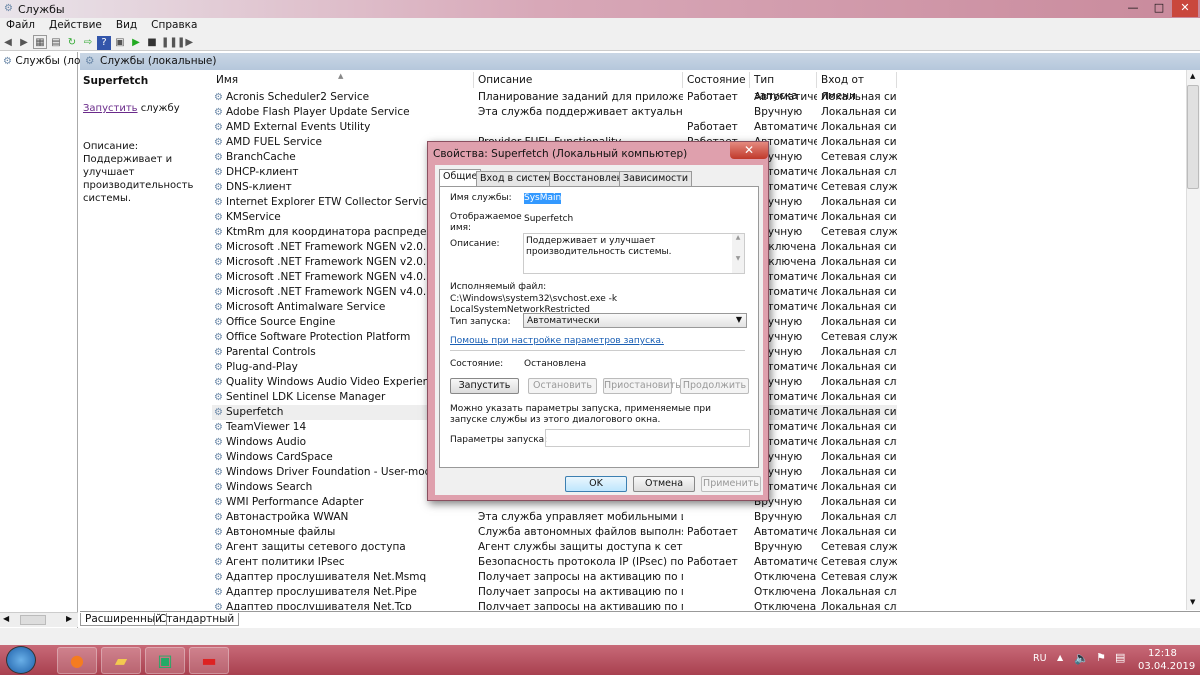  What do you see at coordinates (174, 25) in the screenshot?
I see `menu-help: Справка` at bounding box center [174, 25].